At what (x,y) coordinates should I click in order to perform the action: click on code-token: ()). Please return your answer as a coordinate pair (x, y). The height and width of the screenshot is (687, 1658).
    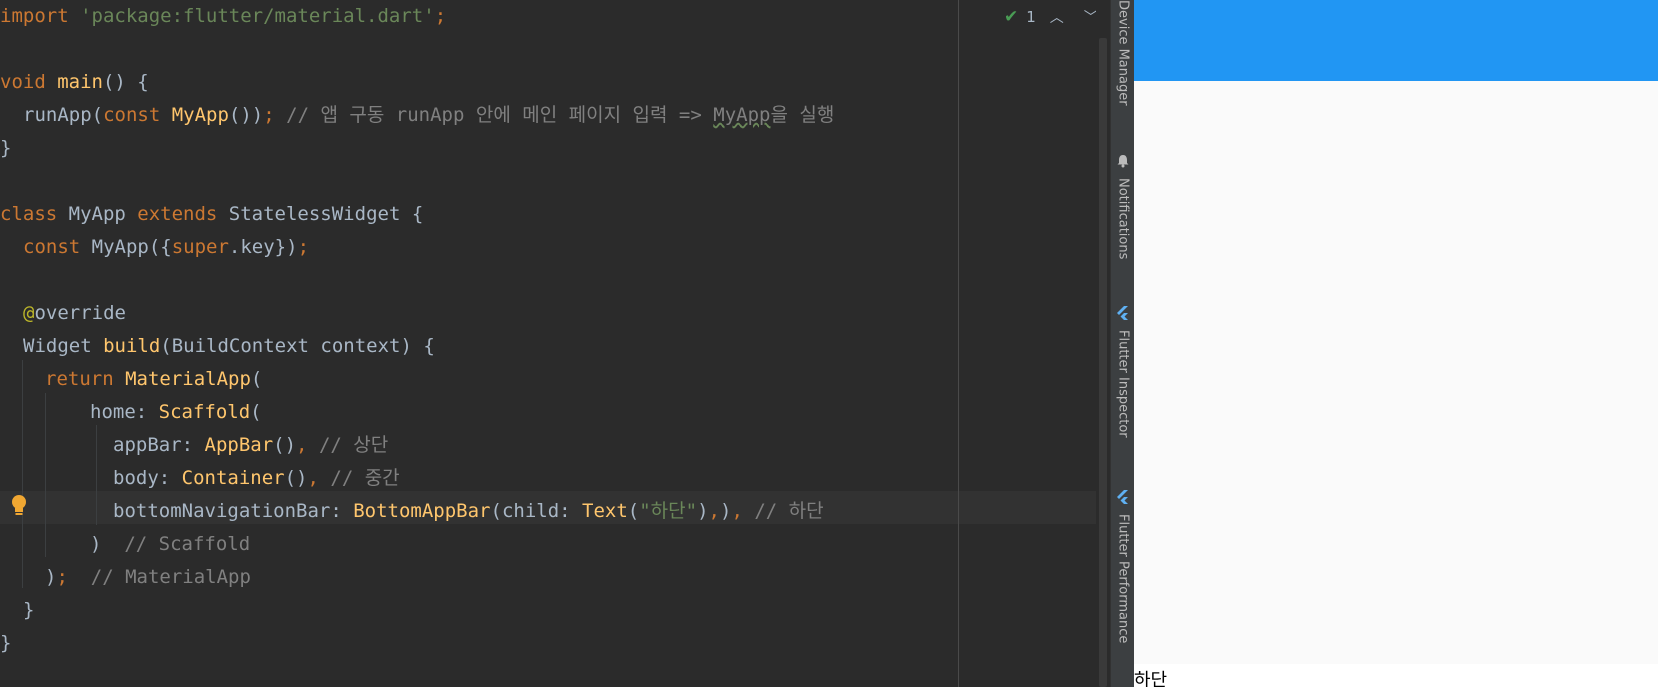
    Looking at the image, I should click on (246, 115).